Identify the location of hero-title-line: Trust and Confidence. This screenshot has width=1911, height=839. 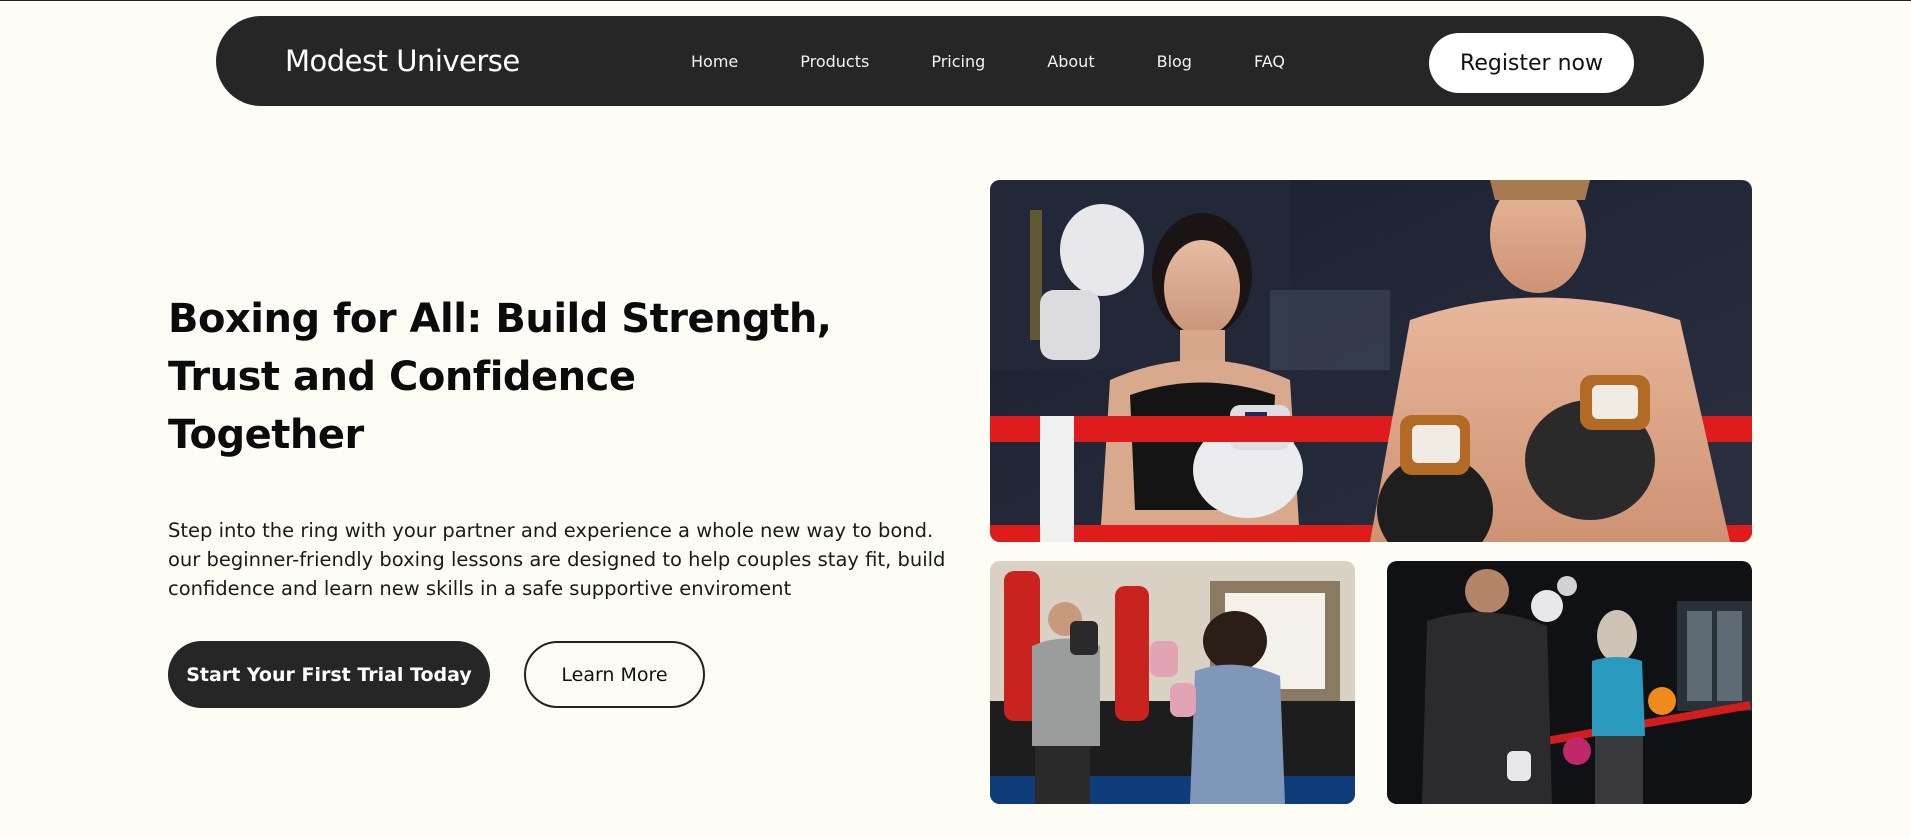
(402, 377).